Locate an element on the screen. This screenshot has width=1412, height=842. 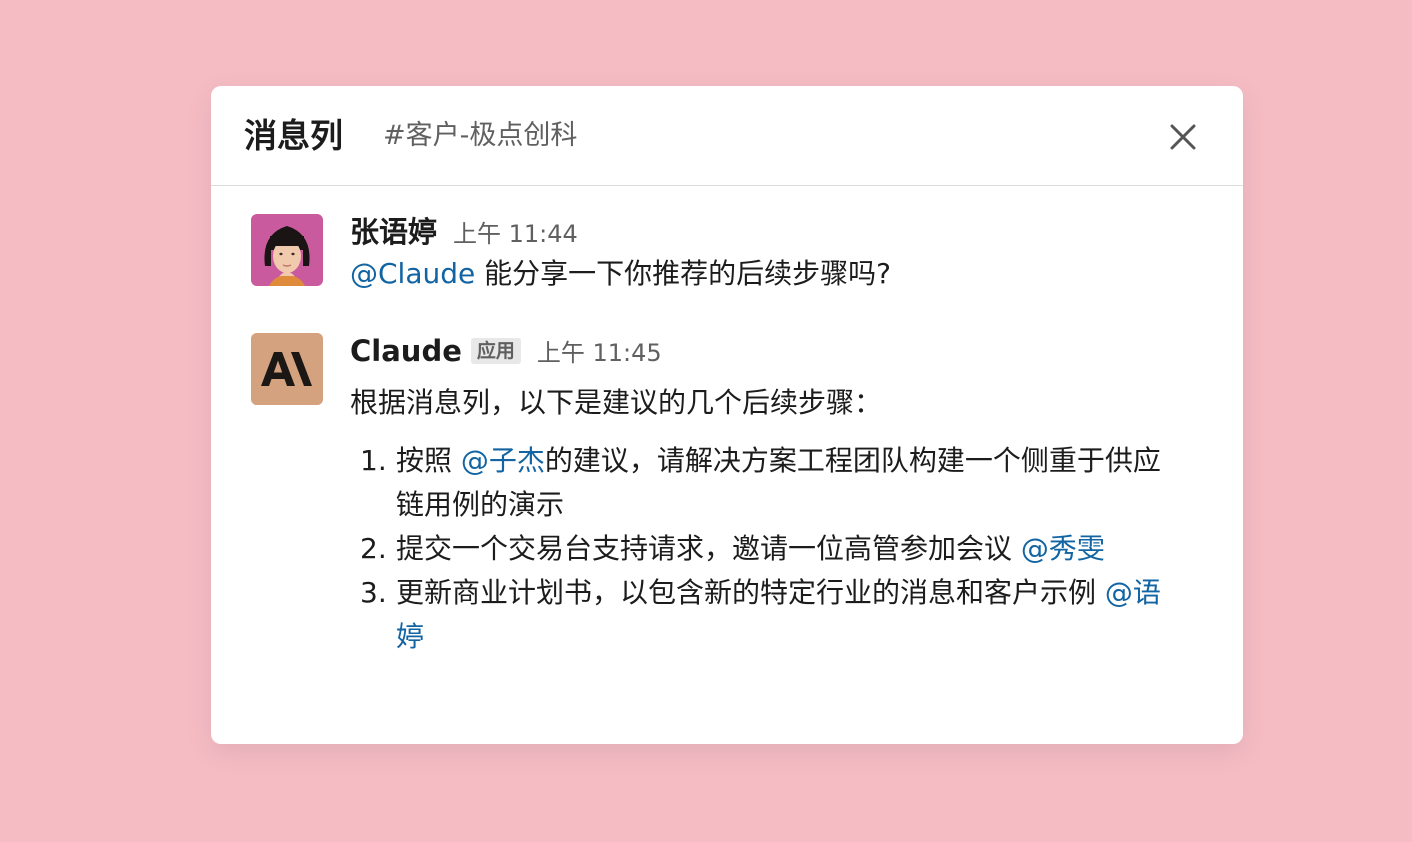
user-avatar is located at coordinates (287, 250).